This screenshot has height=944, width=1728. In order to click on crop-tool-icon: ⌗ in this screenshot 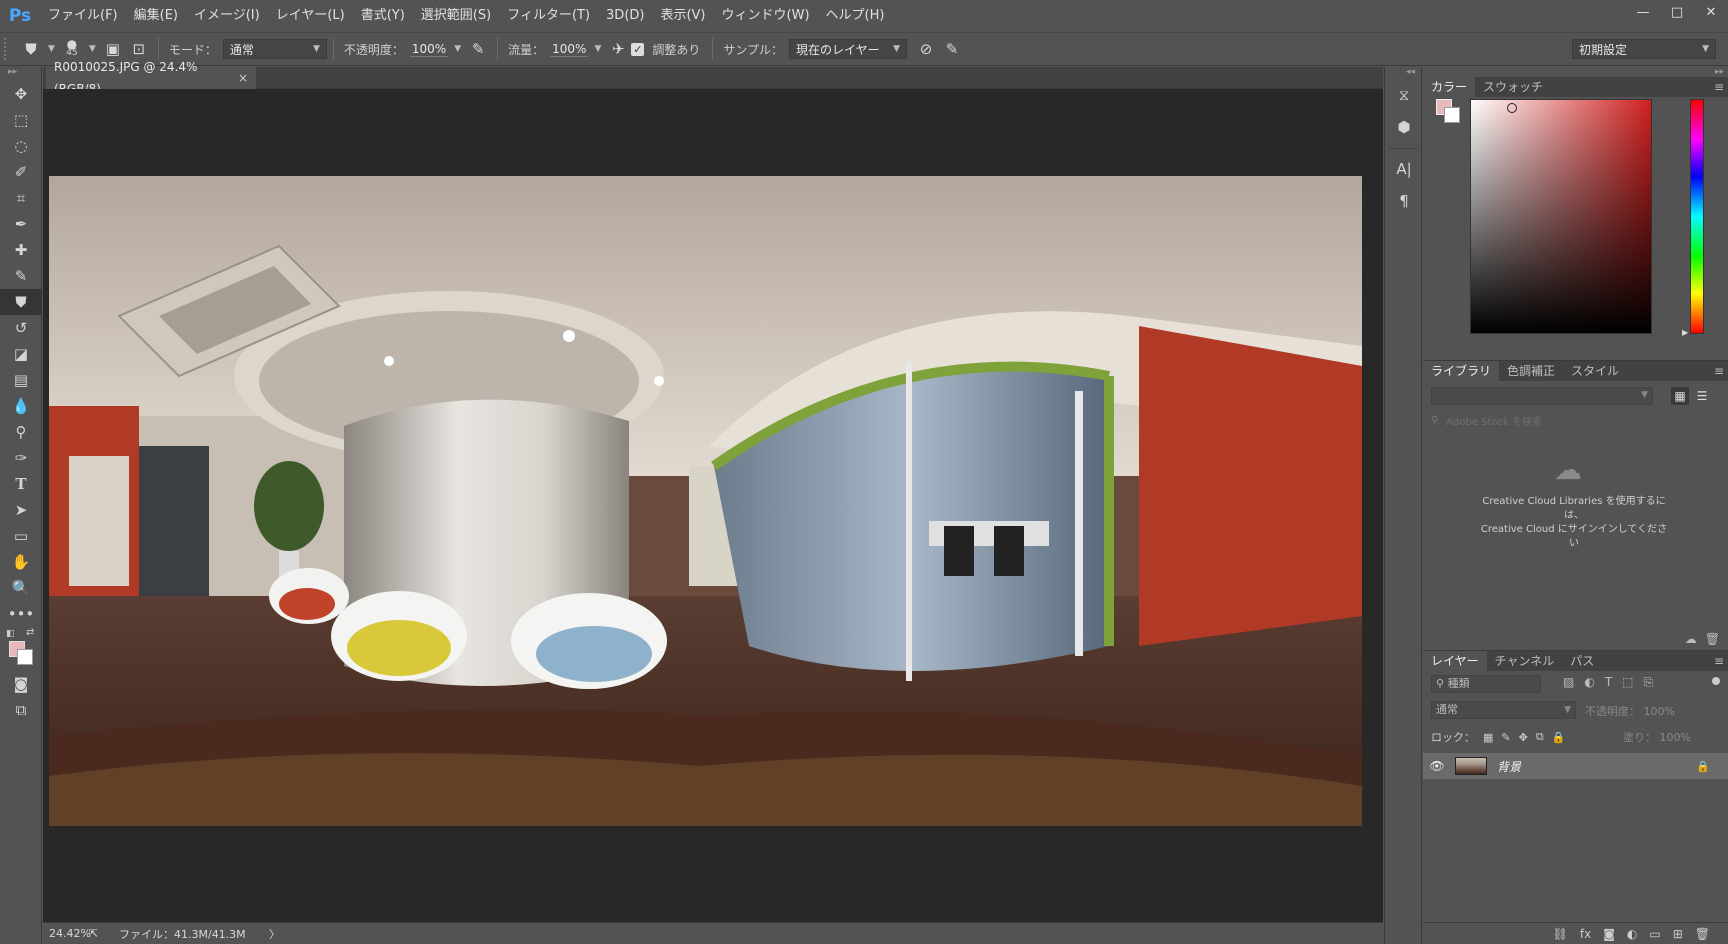, I will do `click(21, 198)`.